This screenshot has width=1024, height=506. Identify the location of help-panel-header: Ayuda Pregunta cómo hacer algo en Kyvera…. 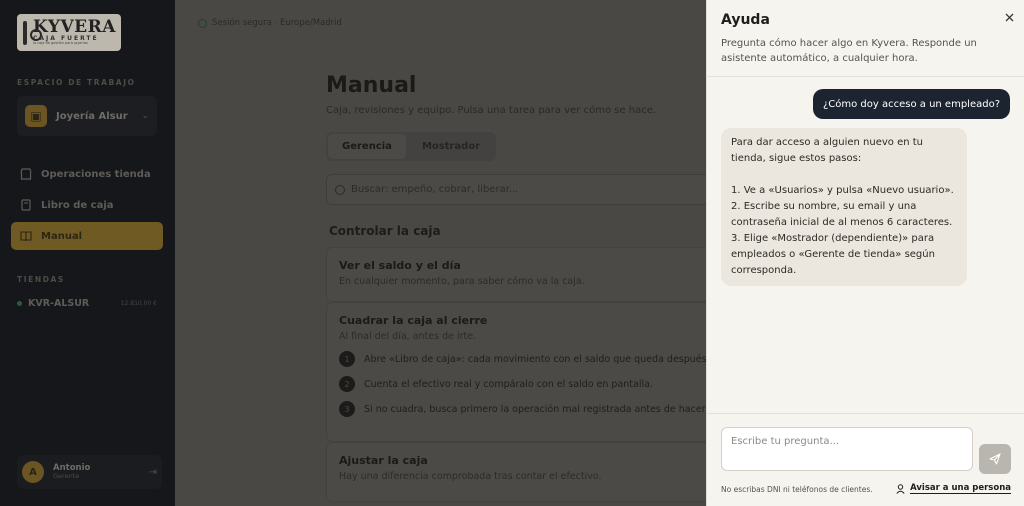
(865, 38).